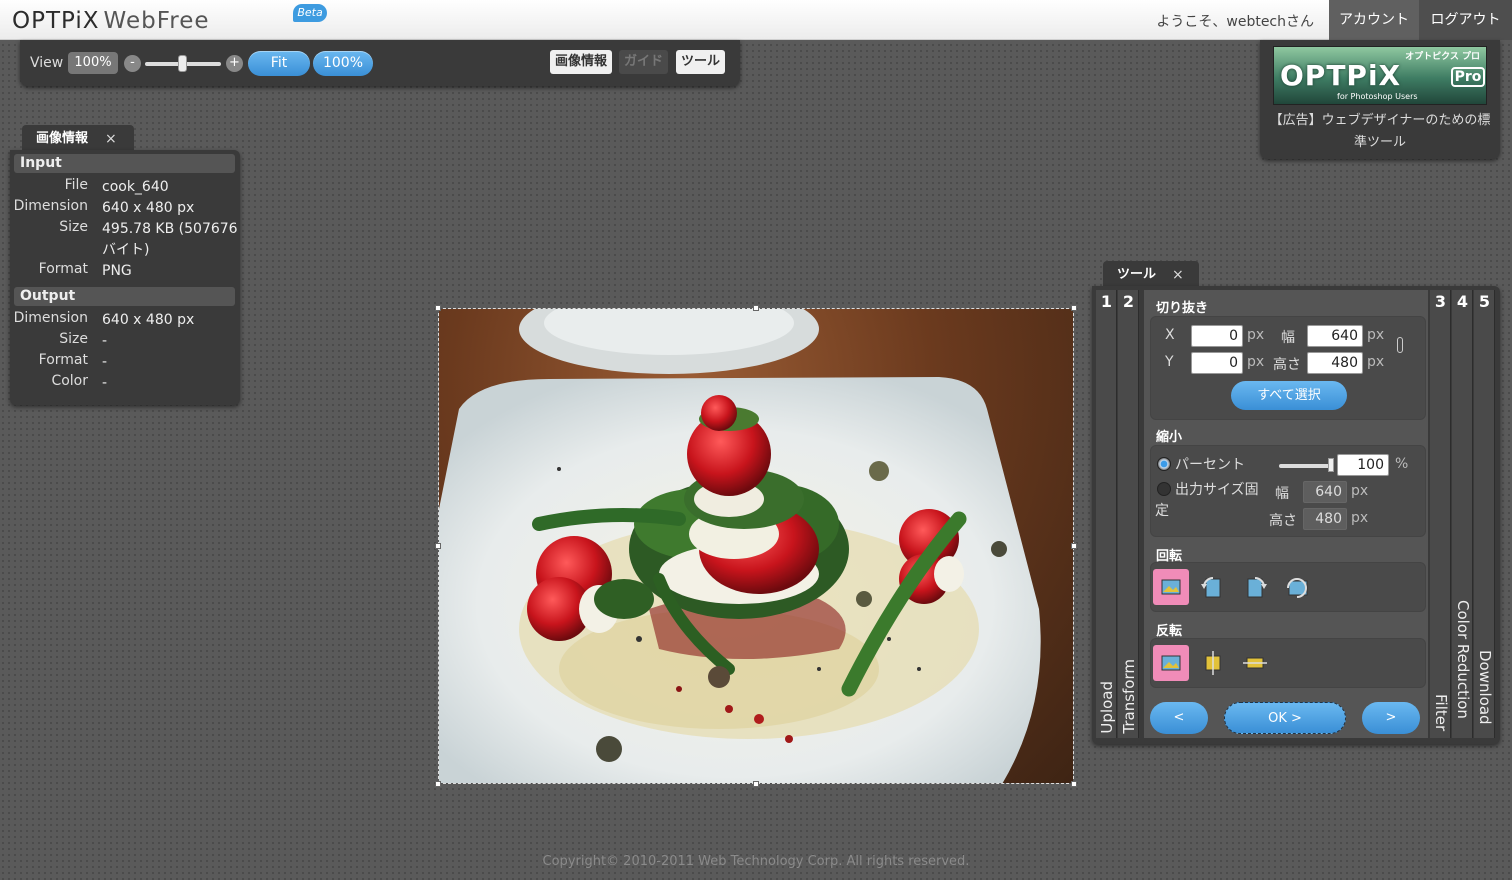  I want to click on fixed-size-label-cont: 定, so click(1162, 511).